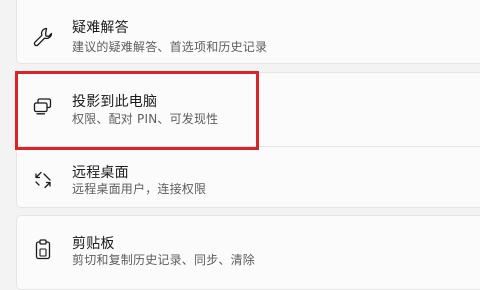 This screenshot has width=480, height=290. I want to click on settings-item-title: 疑难解答, so click(100, 28).